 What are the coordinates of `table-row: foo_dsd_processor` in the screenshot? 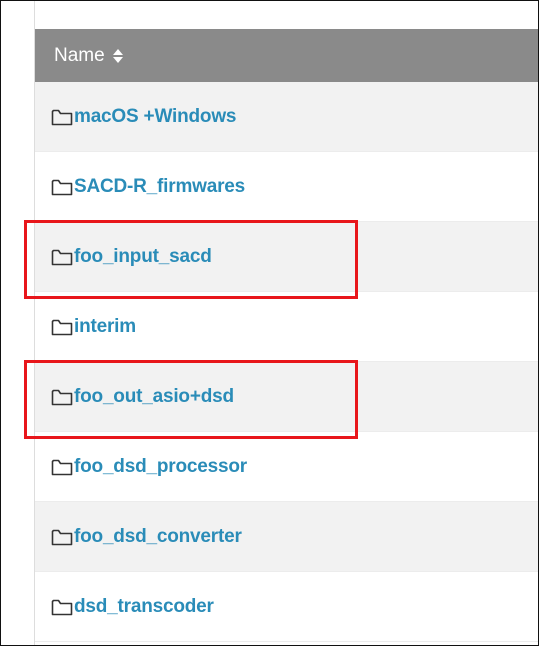 It's located at (286, 467).